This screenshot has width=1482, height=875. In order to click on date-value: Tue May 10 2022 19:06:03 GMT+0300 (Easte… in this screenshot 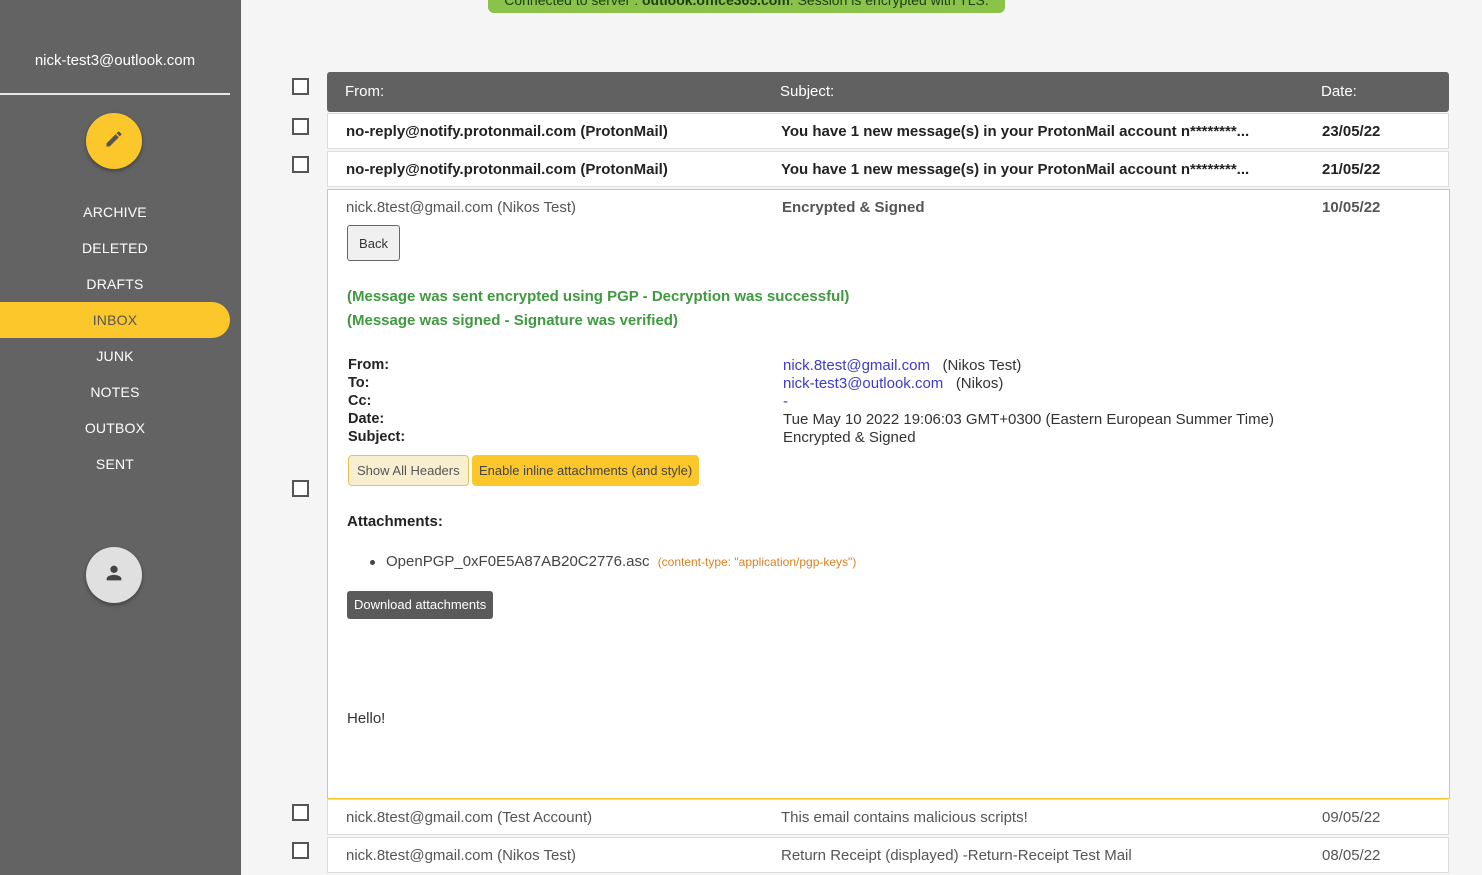, I will do `click(1028, 419)`.